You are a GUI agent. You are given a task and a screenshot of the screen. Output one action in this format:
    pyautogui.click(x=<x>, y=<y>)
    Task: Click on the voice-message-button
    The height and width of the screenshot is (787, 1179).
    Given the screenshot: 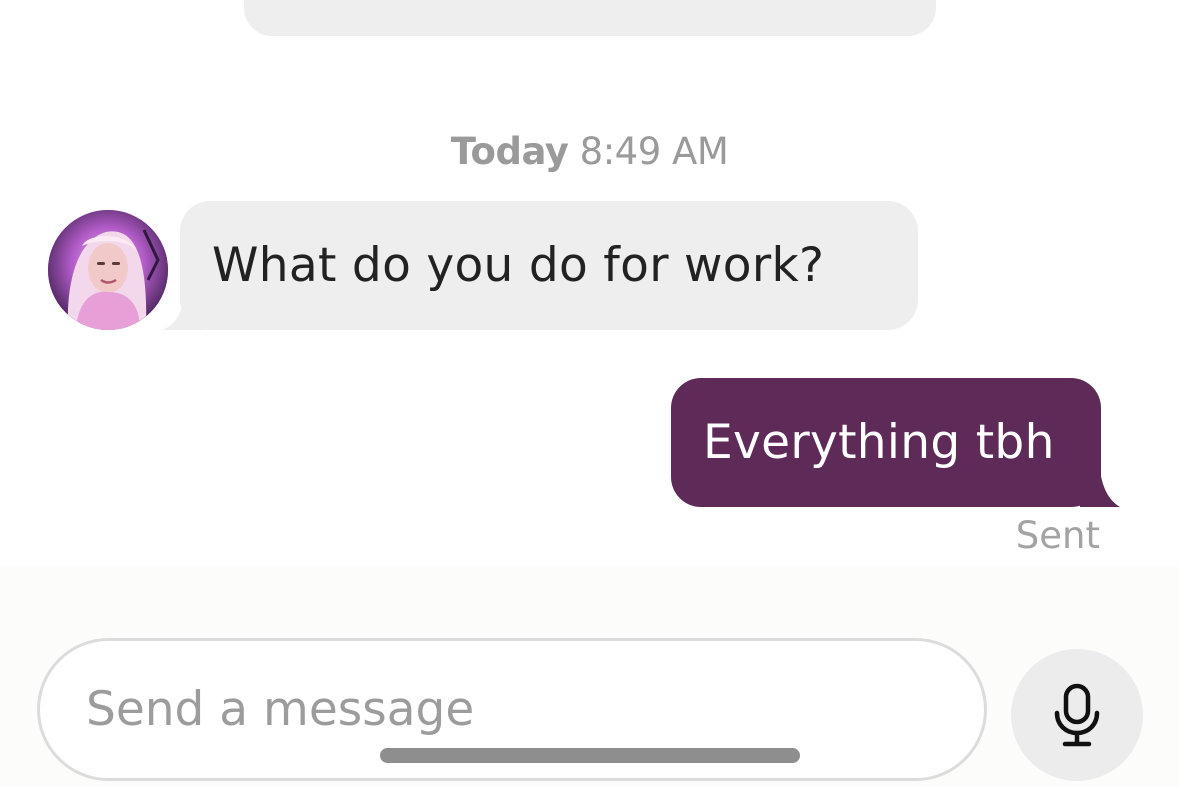 What is the action you would take?
    pyautogui.click(x=1077, y=715)
    